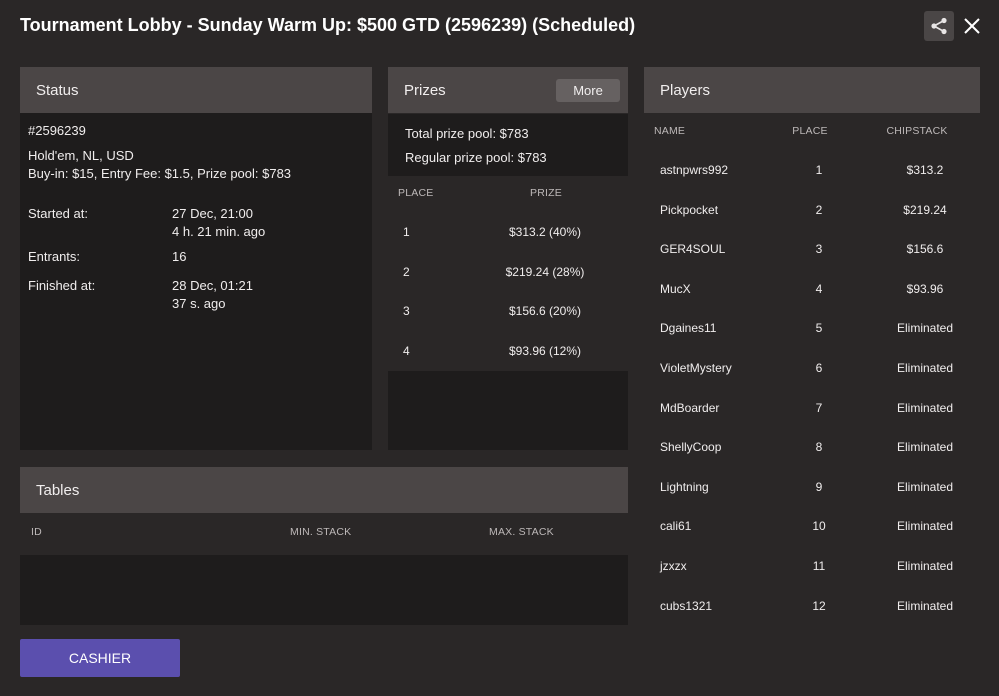 The image size is (999, 696). What do you see at coordinates (406, 272) in the screenshot?
I see `prize-place: 2` at bounding box center [406, 272].